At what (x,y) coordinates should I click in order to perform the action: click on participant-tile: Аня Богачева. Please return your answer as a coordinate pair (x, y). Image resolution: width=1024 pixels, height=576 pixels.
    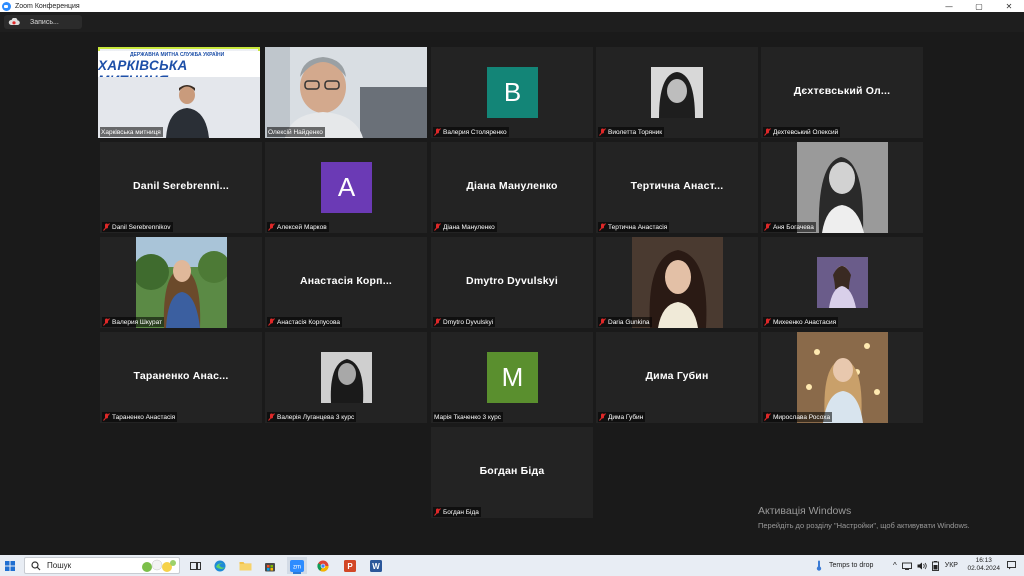
    Looking at the image, I should click on (842, 187).